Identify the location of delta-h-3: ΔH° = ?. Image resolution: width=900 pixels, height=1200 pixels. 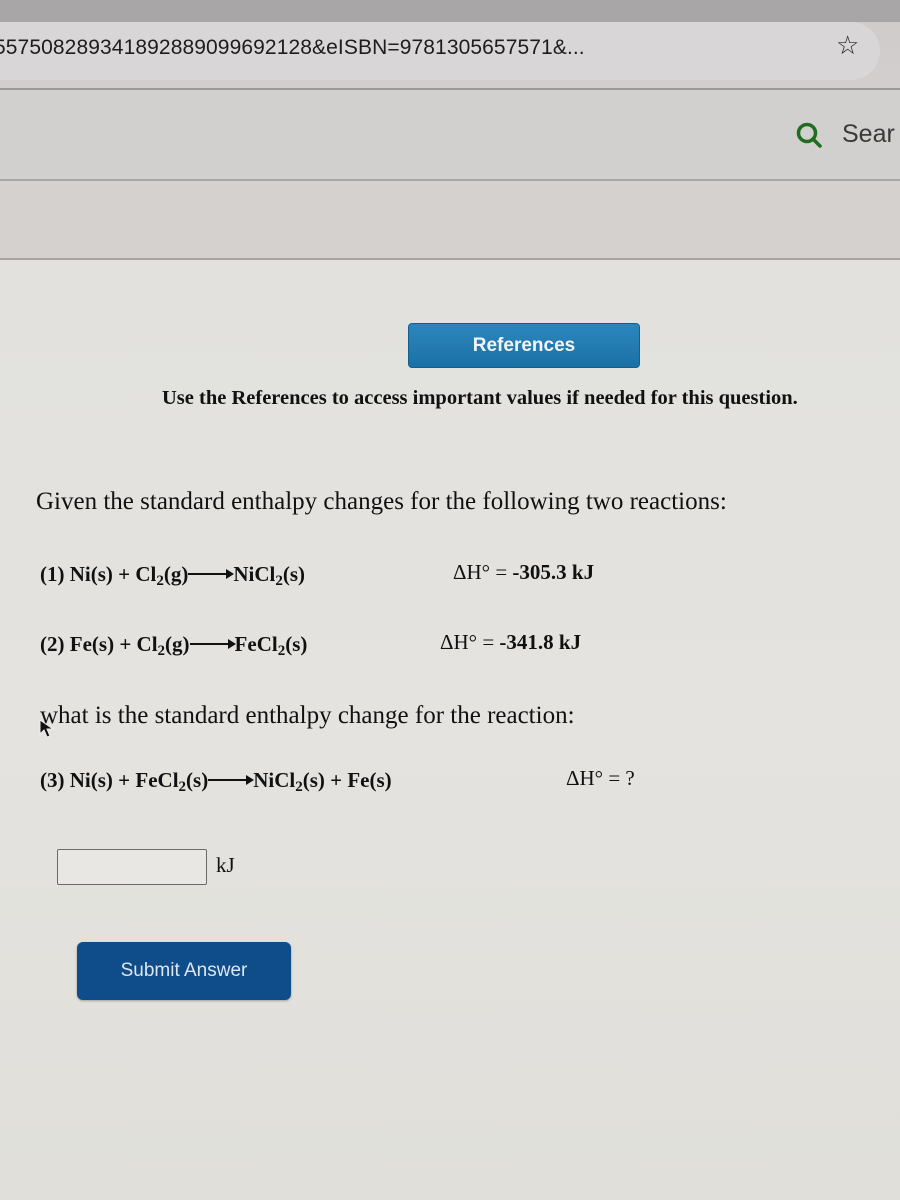
(600, 778).